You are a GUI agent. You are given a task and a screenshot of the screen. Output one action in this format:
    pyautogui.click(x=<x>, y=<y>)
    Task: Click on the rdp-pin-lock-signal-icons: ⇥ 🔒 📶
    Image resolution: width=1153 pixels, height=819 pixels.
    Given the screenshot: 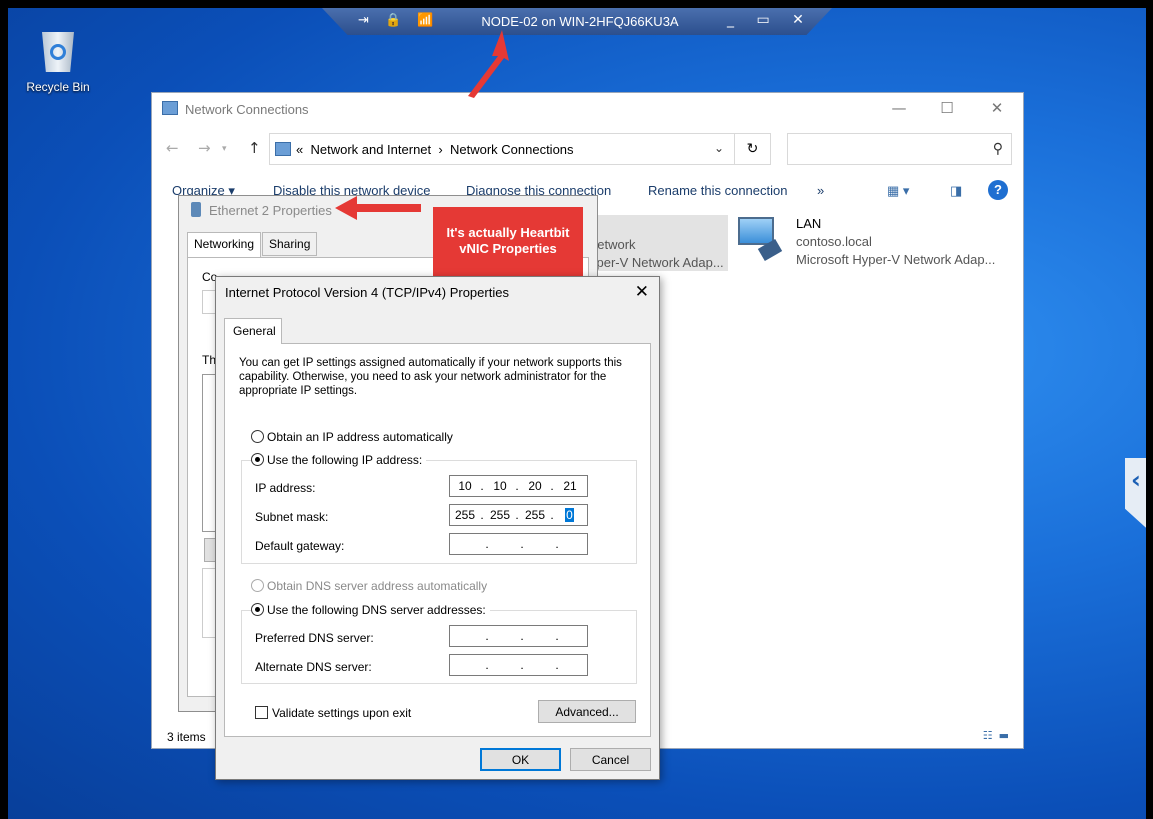 What is the action you would take?
    pyautogui.click(x=399, y=20)
    